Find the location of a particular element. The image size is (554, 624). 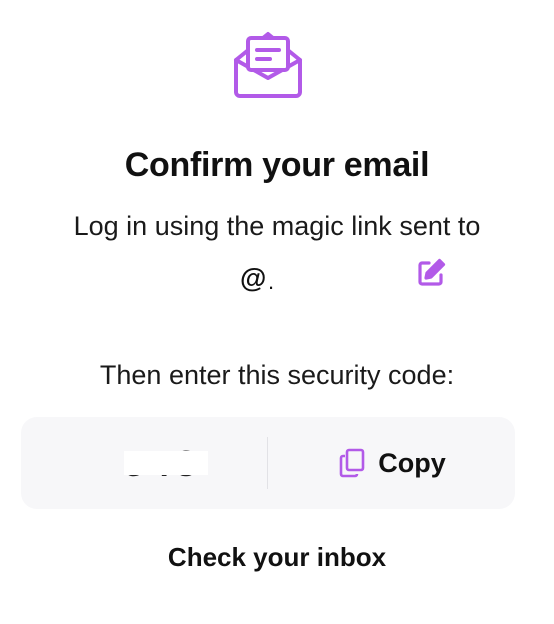

copy-button: Copy is located at coordinates (392, 463).